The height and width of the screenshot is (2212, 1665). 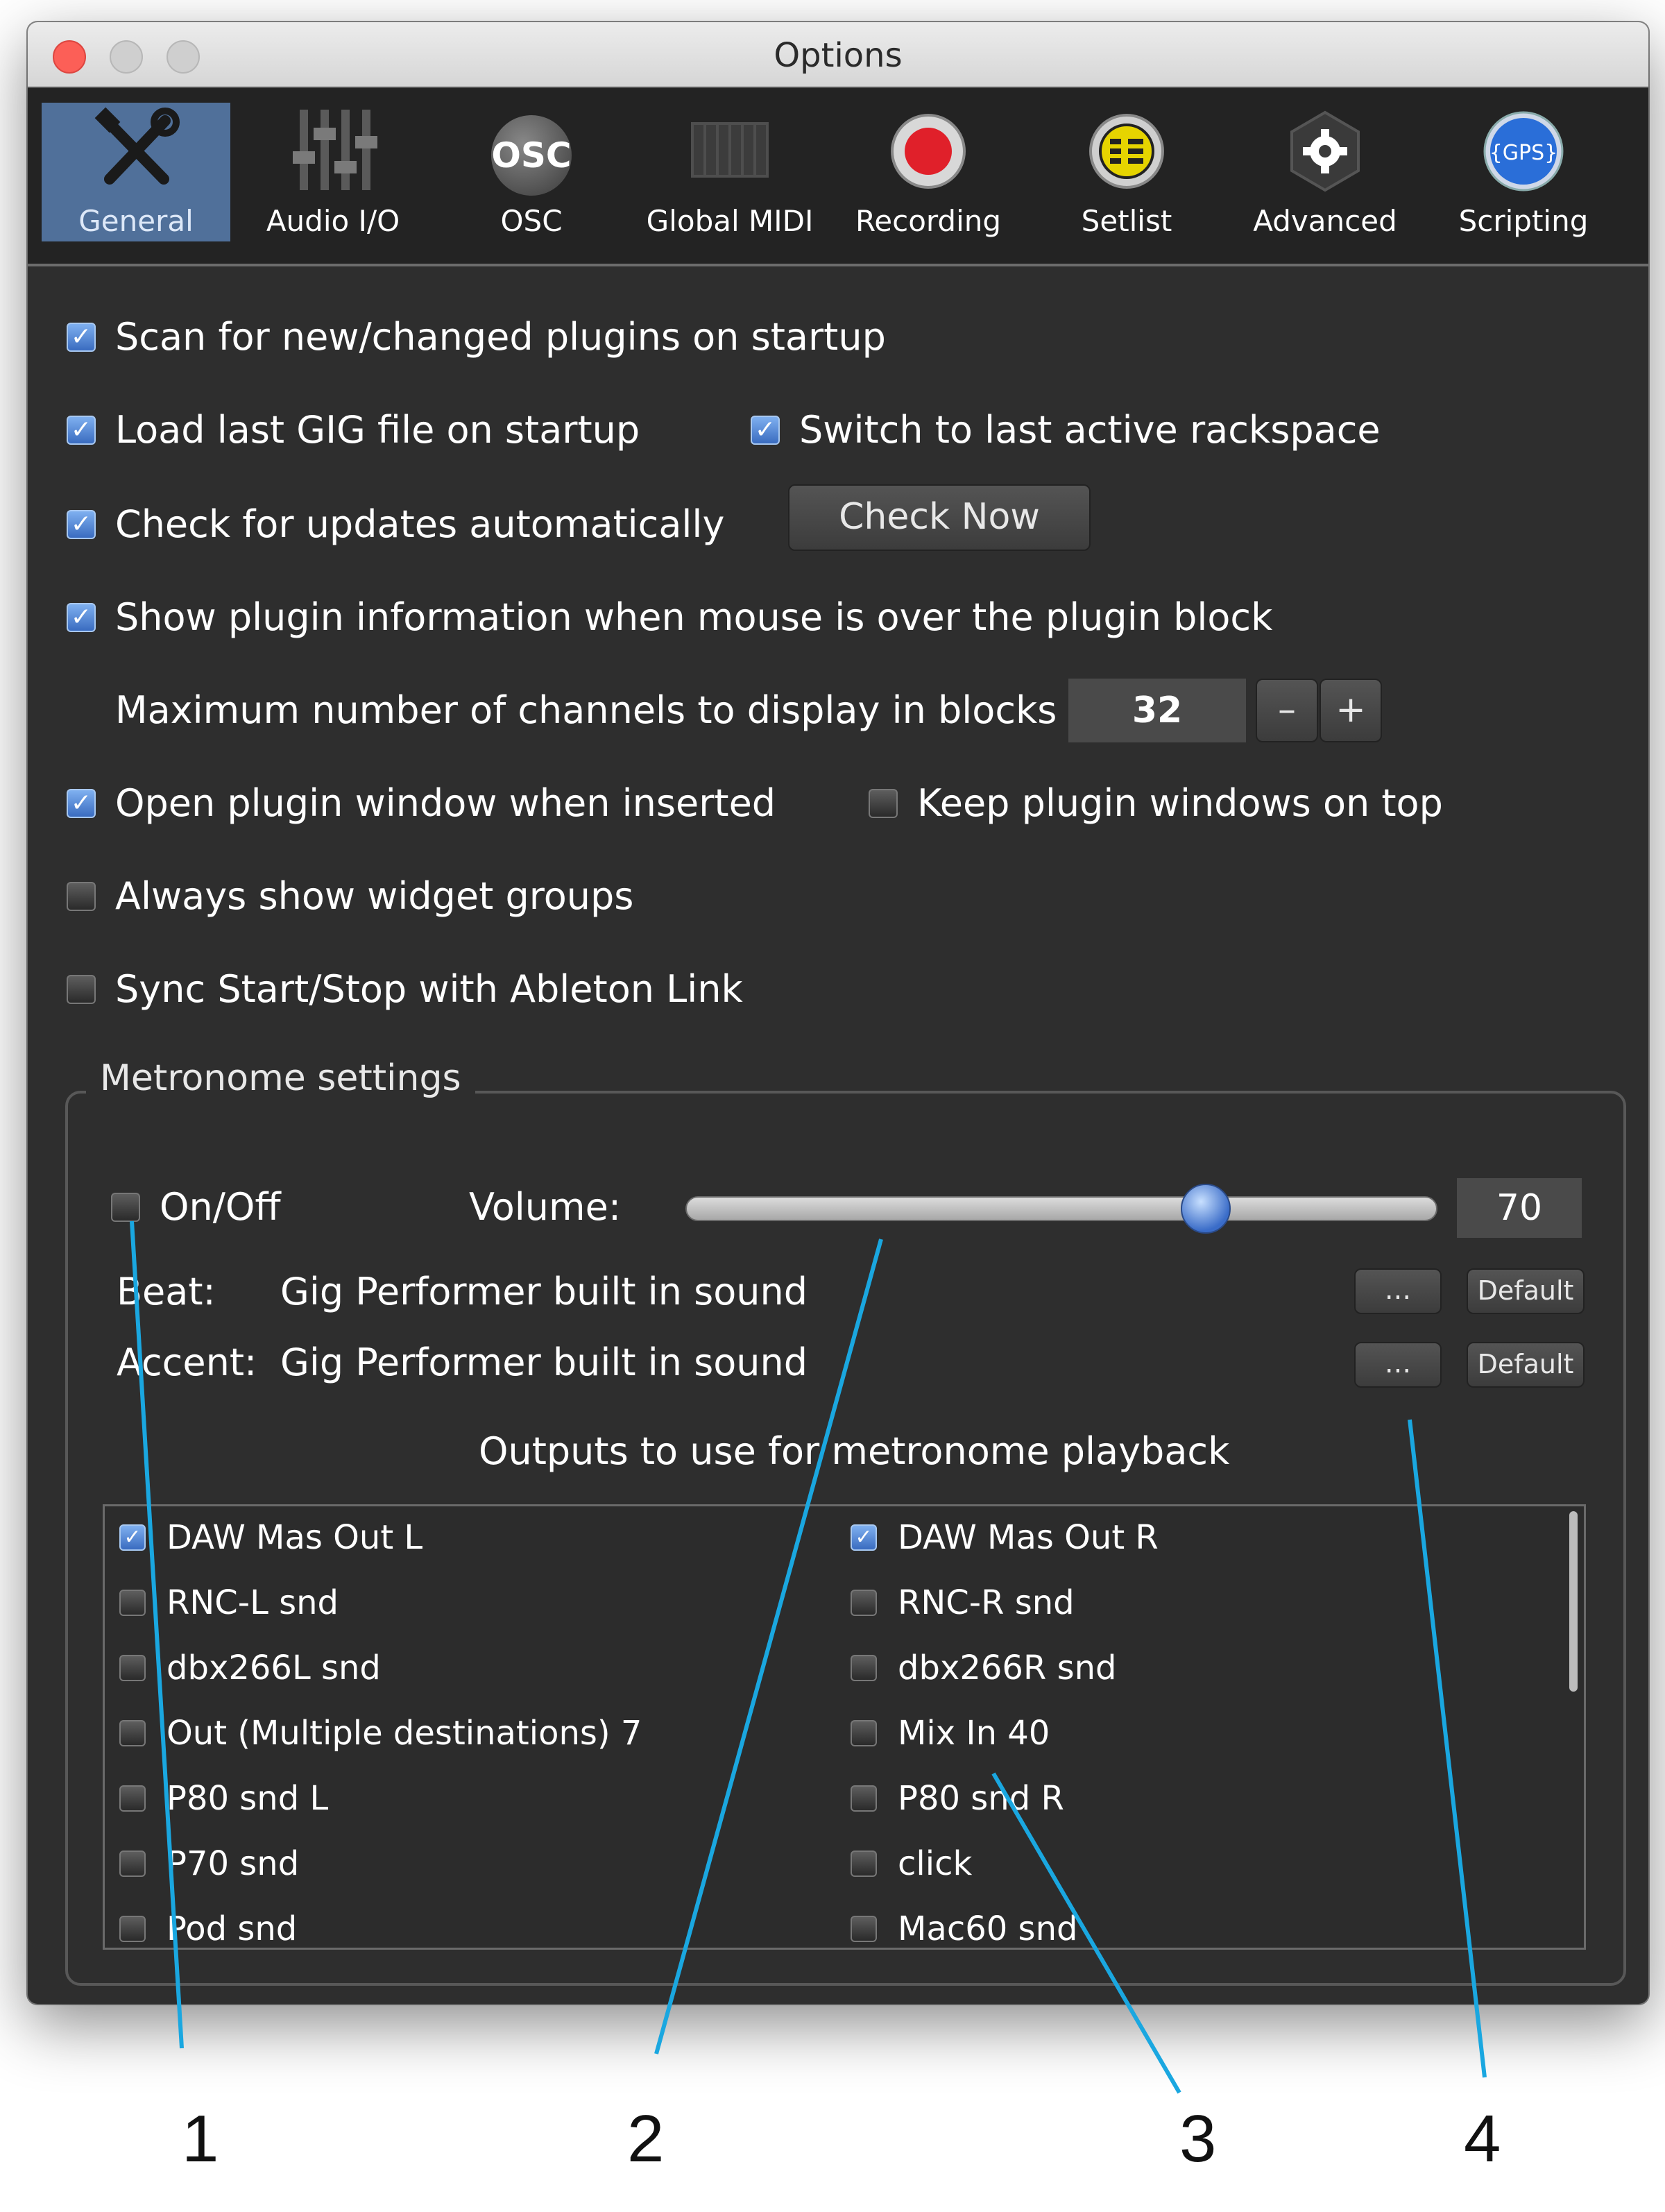 I want to click on output-label: RNC-L snd, so click(x=252, y=1603).